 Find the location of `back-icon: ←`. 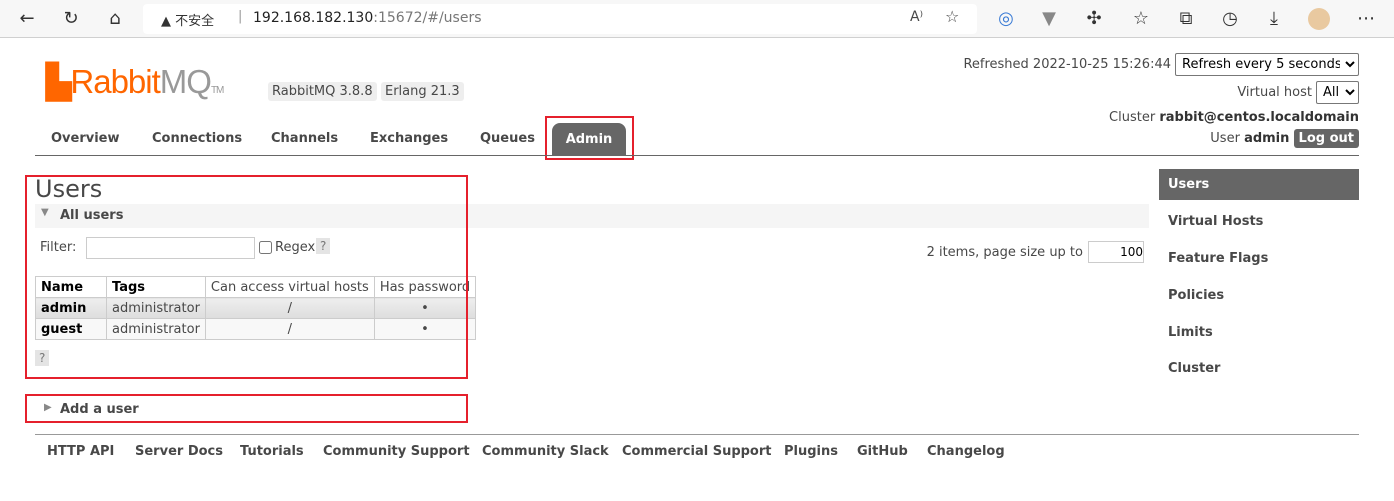

back-icon: ← is located at coordinates (27, 19).